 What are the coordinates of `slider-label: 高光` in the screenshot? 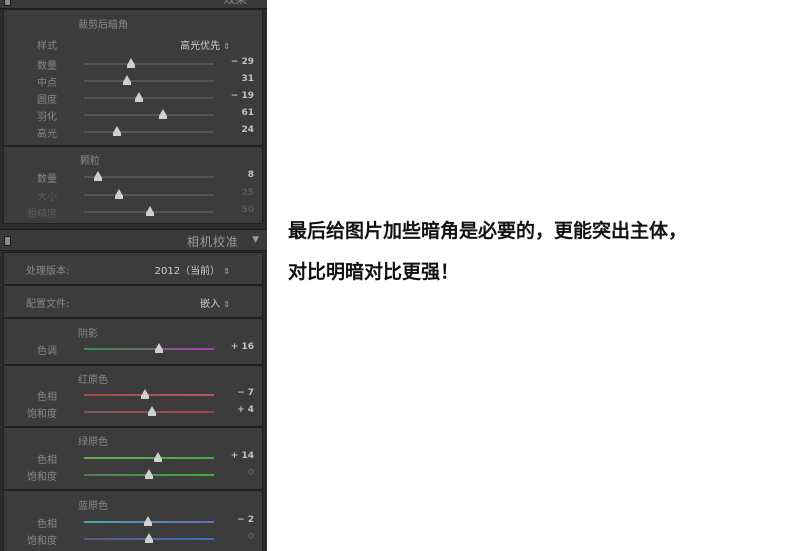 It's located at (47, 134).